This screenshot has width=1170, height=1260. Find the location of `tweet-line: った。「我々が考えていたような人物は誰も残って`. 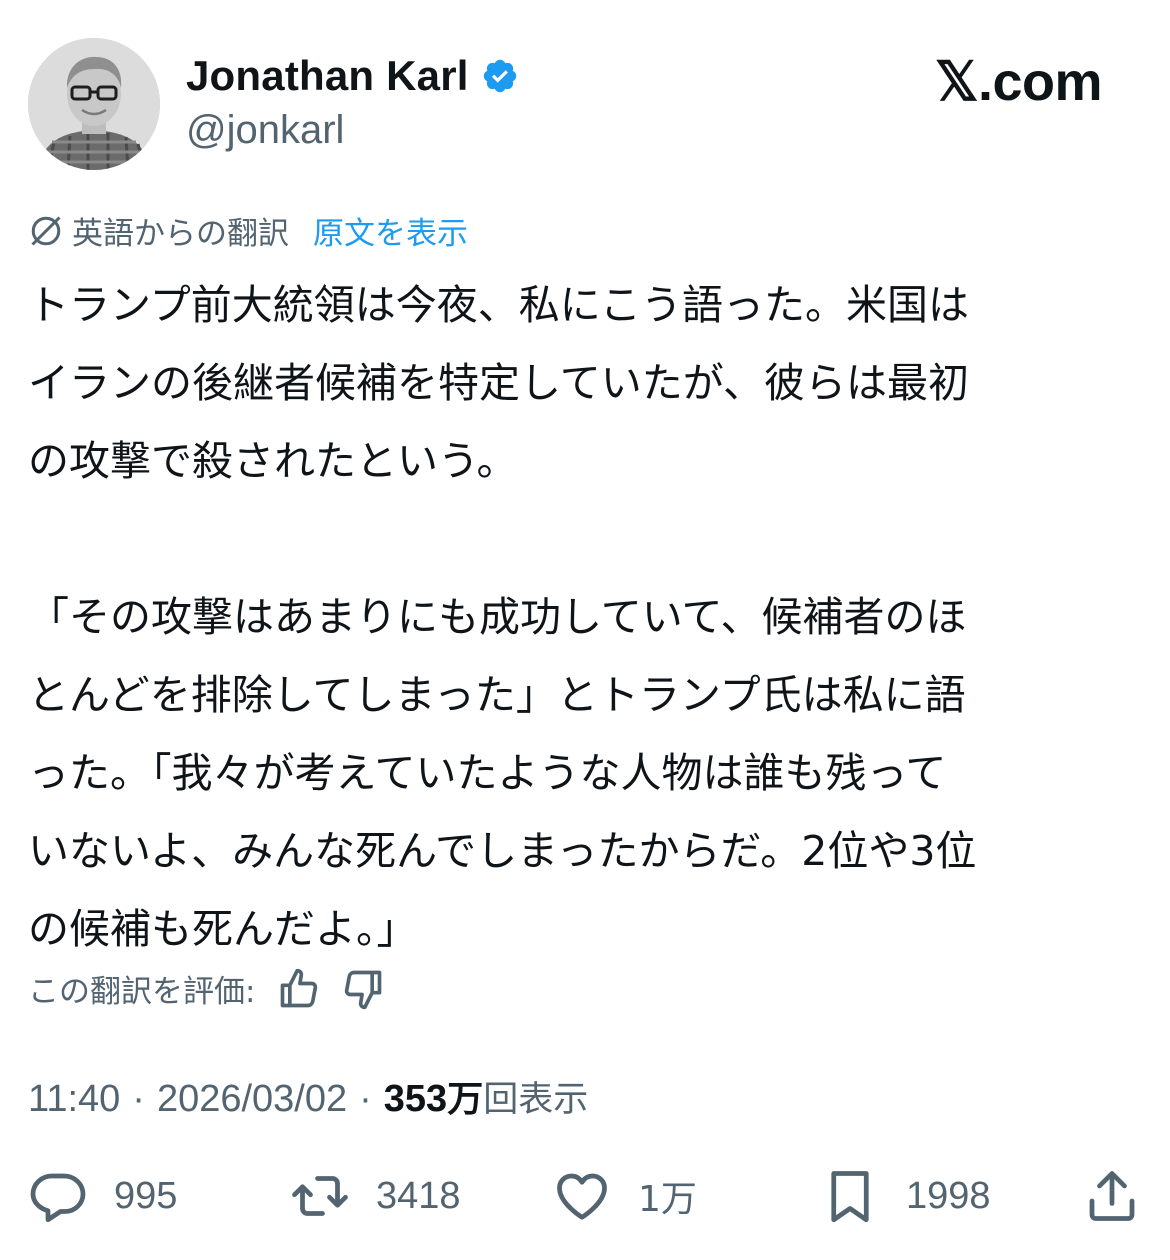

tweet-line: った。「我々が考えていたような人物は誰も残って is located at coordinates (487, 773).